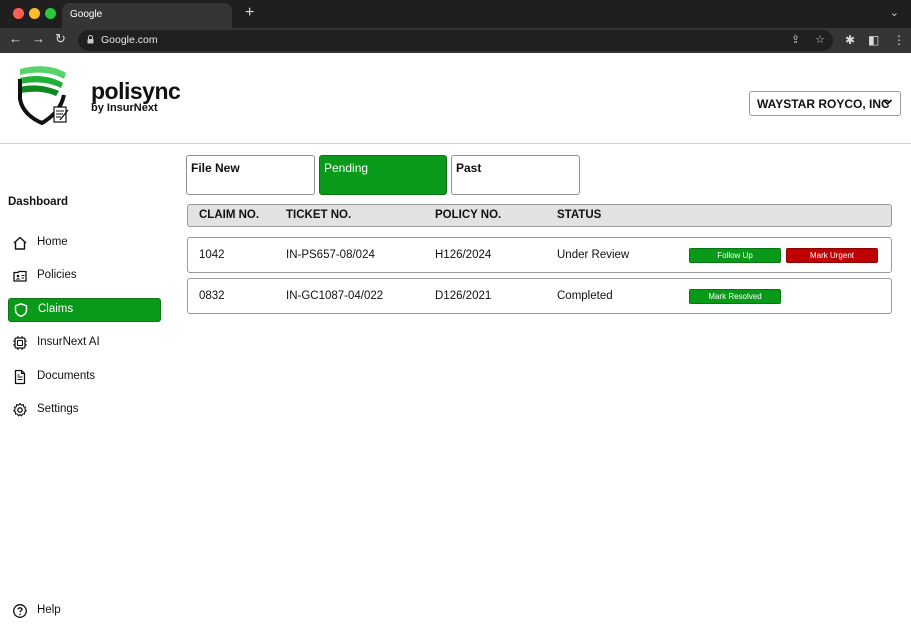  Describe the element at coordinates (43, 95) in the screenshot. I see `polisync-logo-icon` at that location.